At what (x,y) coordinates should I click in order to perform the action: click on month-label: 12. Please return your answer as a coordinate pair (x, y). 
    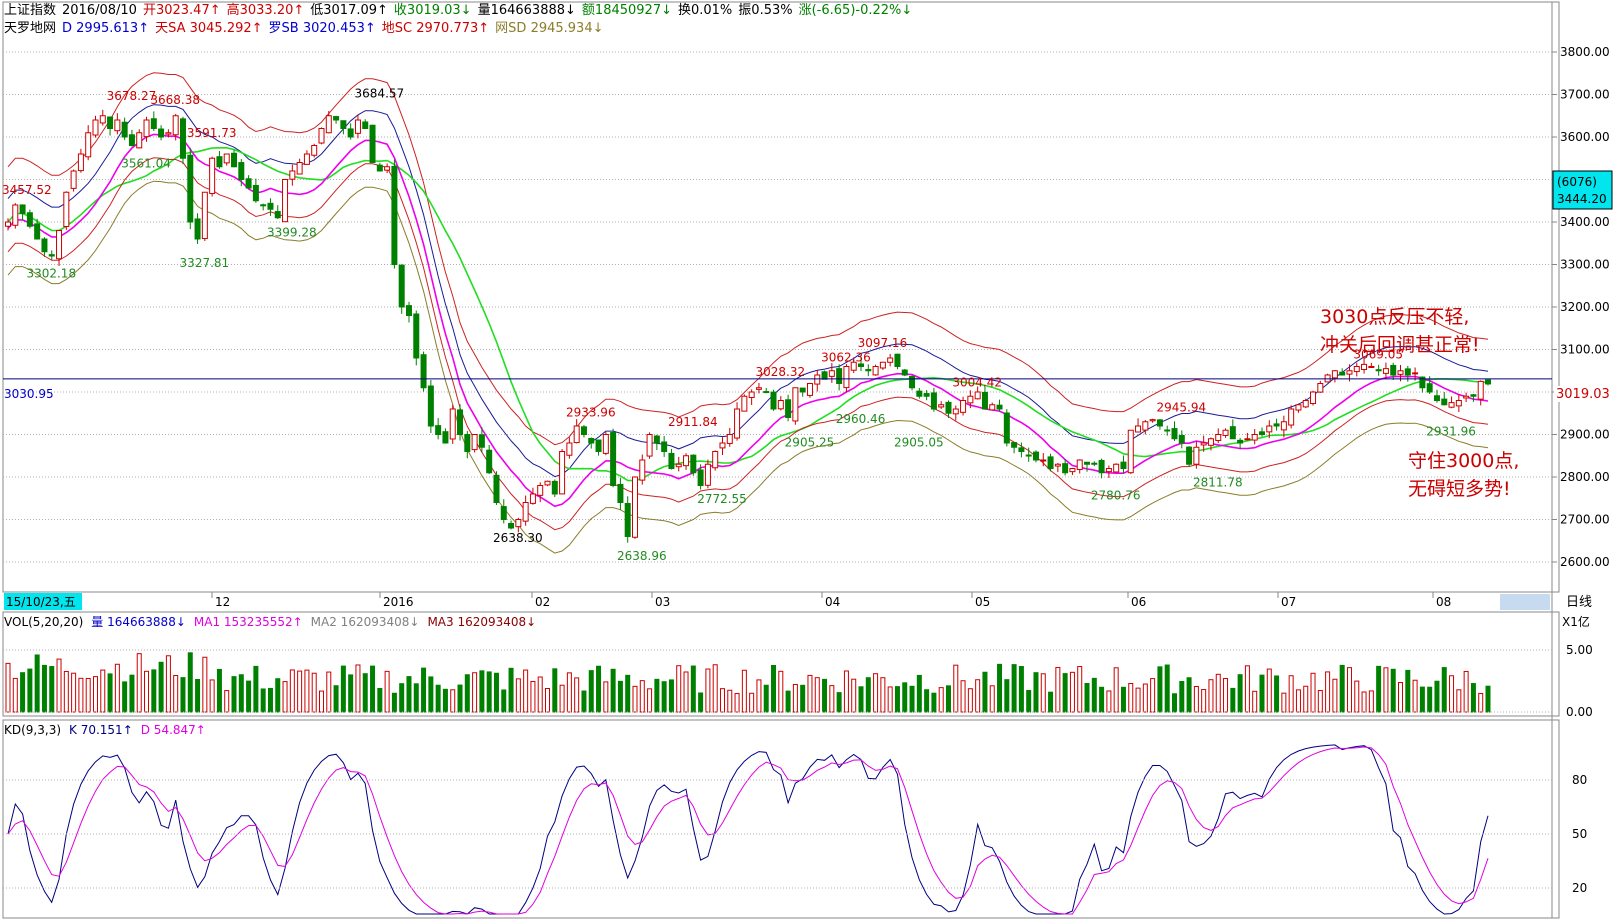
    Looking at the image, I should click on (222, 602).